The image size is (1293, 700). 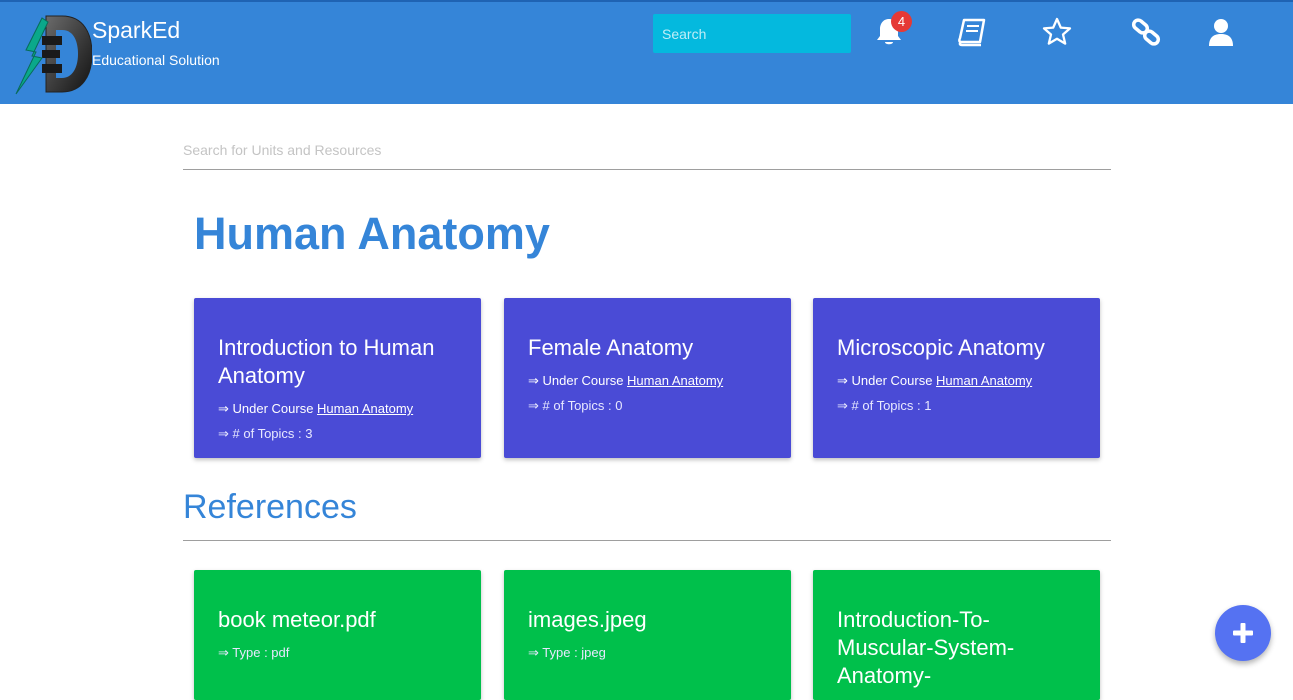 What do you see at coordinates (337, 635) in the screenshot?
I see `reference-card: book meteor.pdf ⇒ Type : pdf` at bounding box center [337, 635].